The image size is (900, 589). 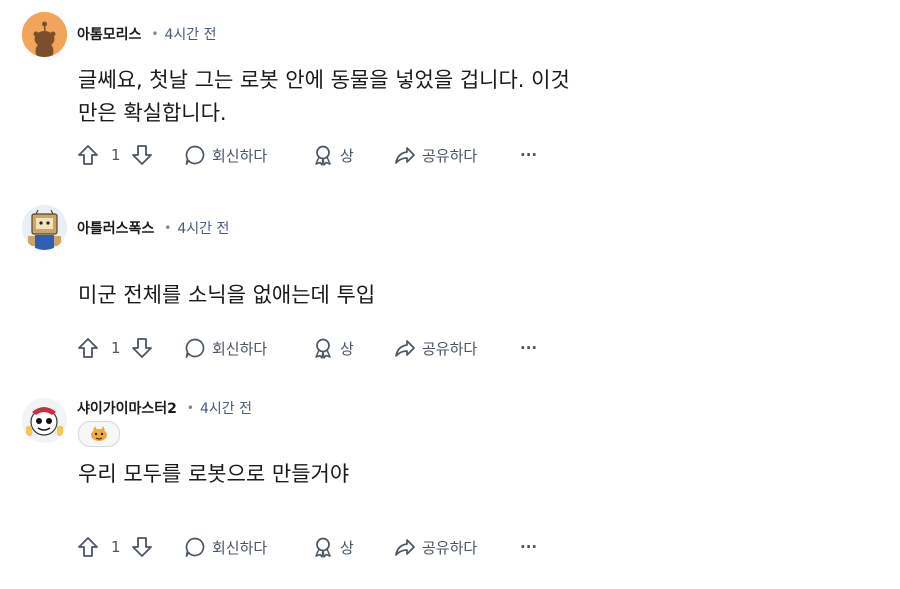 I want to click on username: 아틀러스폭스, so click(x=115, y=228).